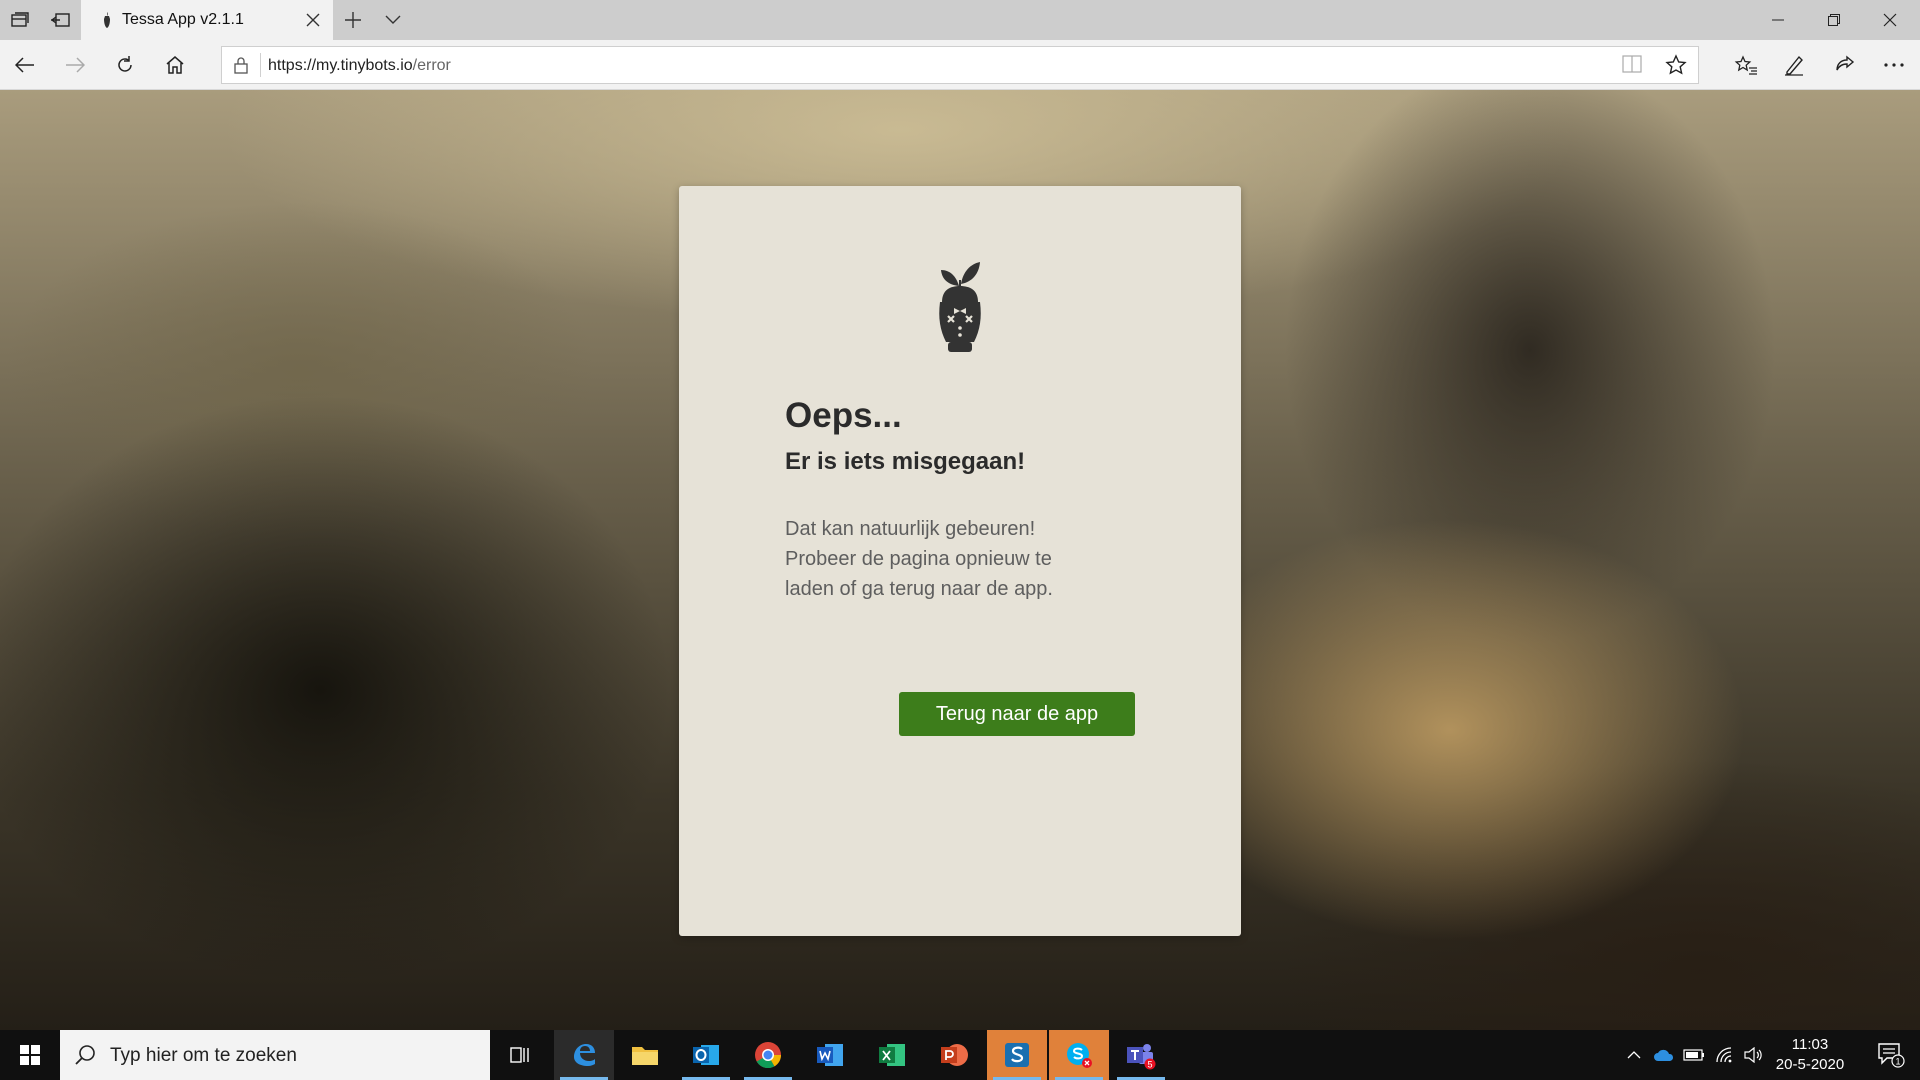 The height and width of the screenshot is (1080, 1920). I want to click on share-button, so click(1844, 65).